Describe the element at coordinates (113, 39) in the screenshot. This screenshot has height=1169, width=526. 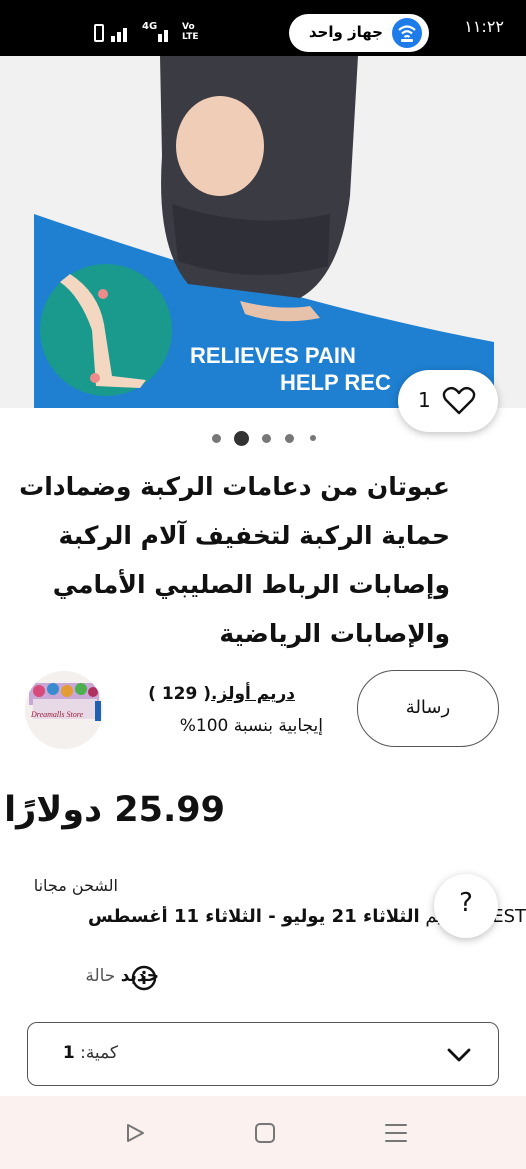
I see `signal-icon` at that location.